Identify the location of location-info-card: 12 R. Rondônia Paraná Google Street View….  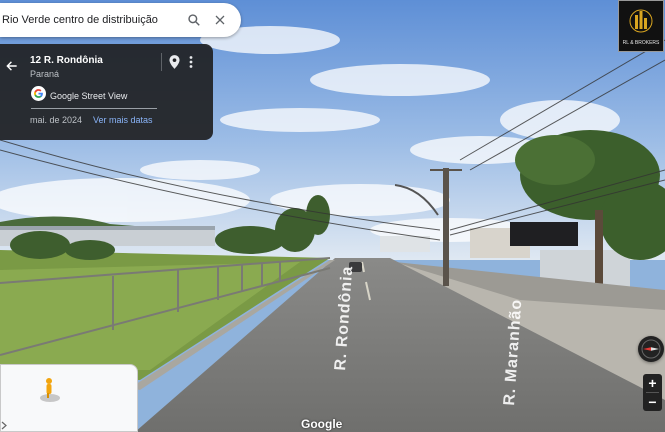
(106, 92).